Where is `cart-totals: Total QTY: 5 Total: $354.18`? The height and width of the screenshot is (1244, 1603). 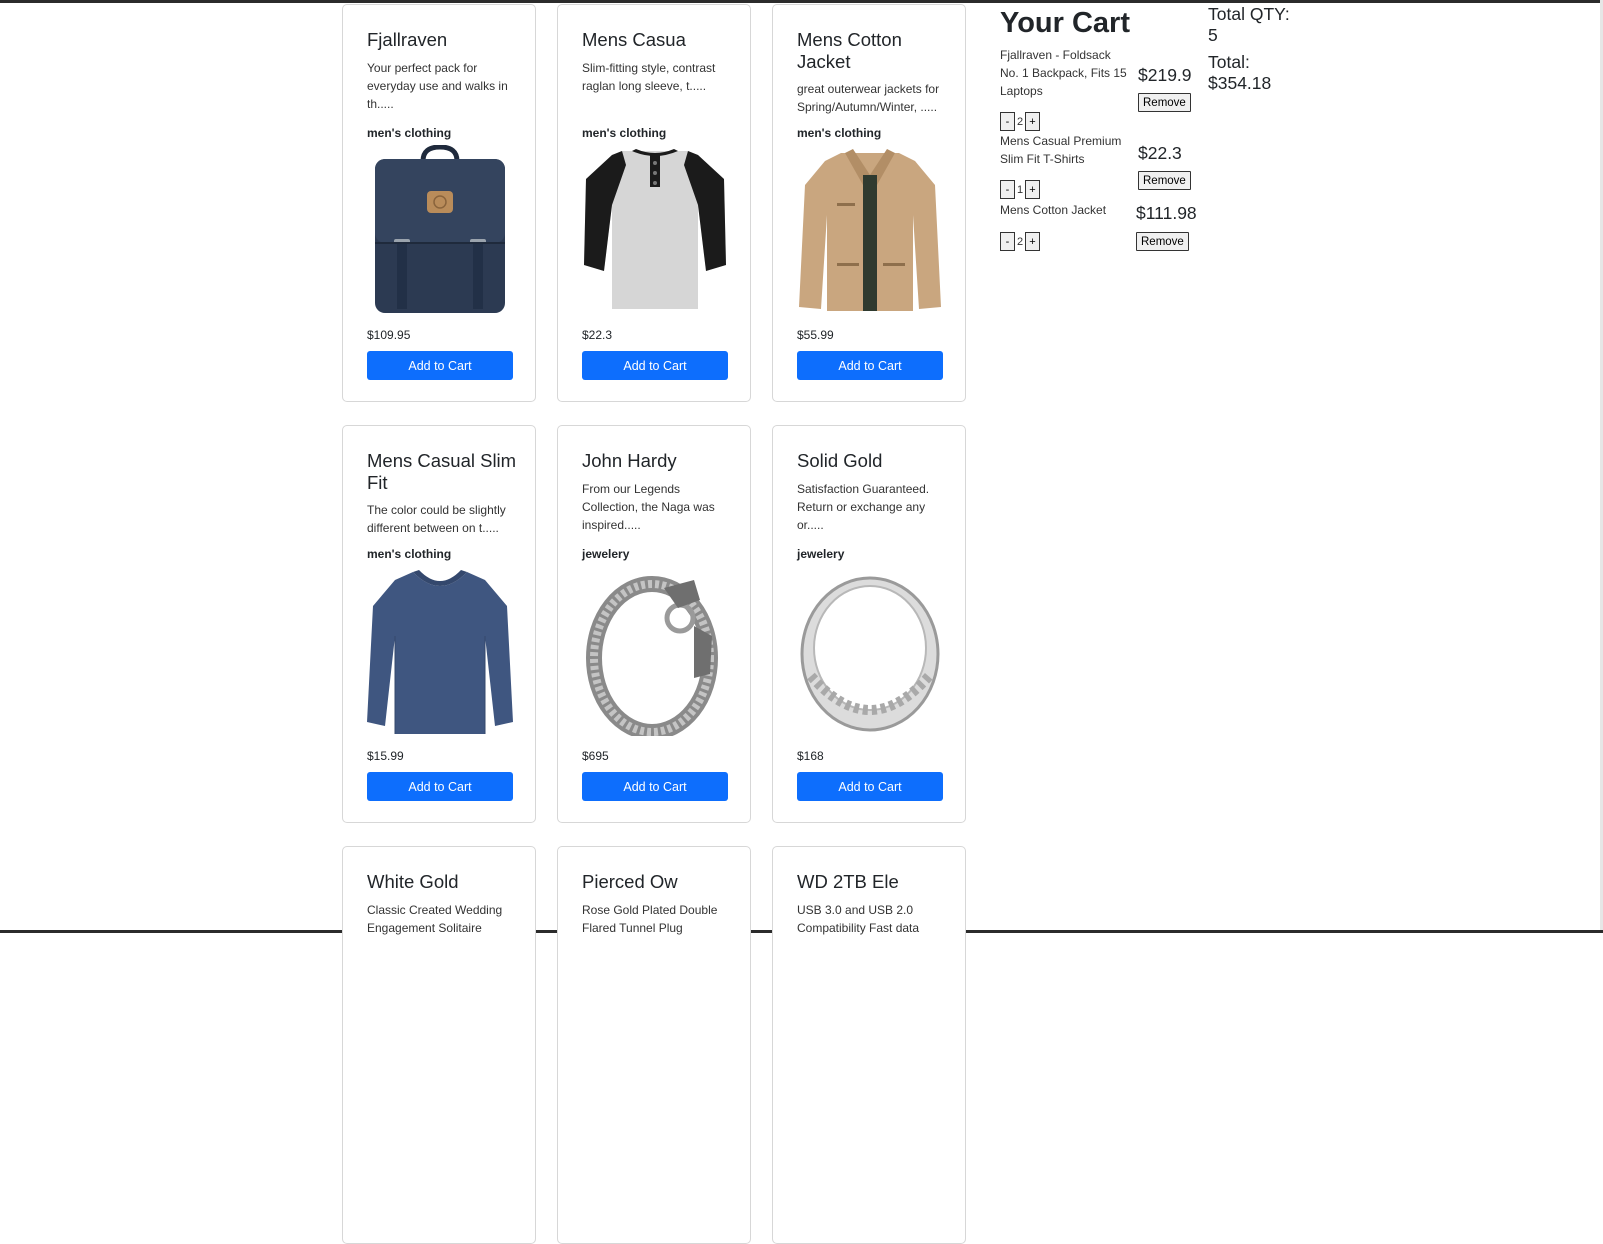
cart-totals: Total QTY: 5 Total: $354.18 is located at coordinates (1268, 49).